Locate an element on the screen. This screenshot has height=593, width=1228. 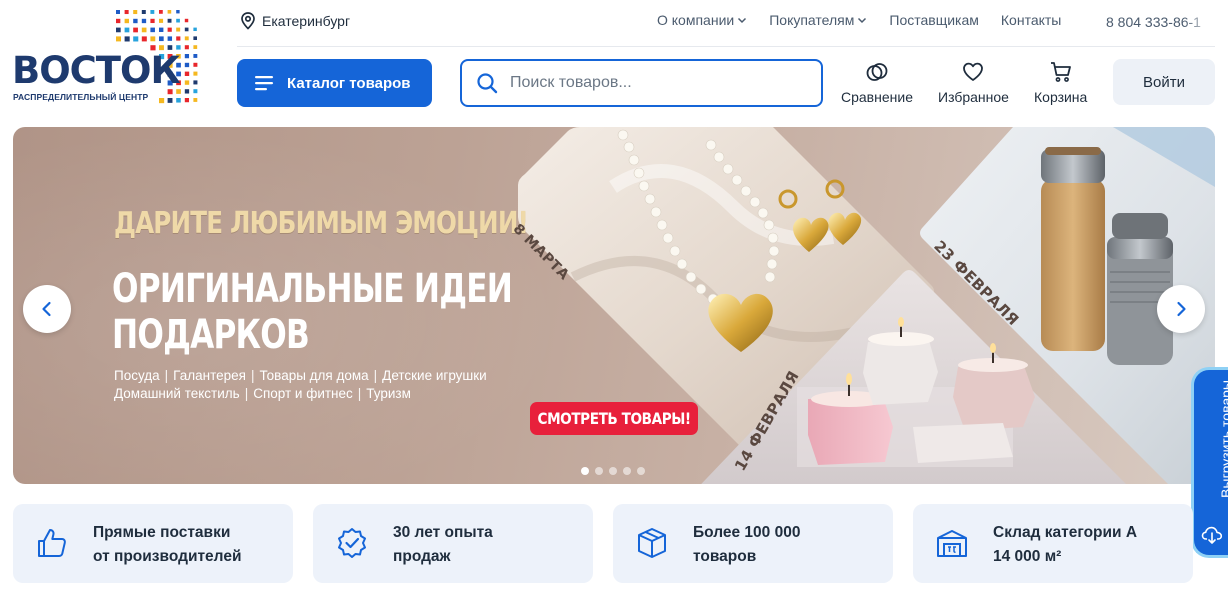
category-link: Спорт и фитнес is located at coordinates (303, 393).